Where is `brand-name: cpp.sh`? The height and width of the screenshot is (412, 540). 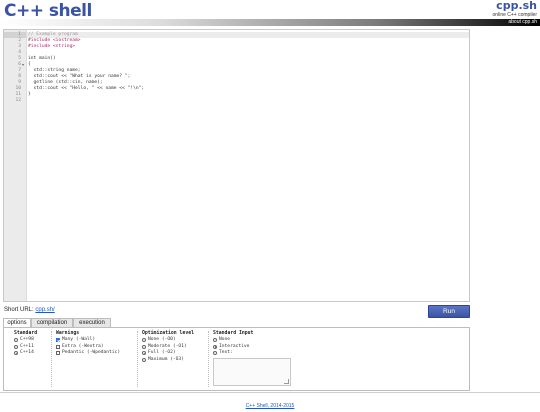
brand-name: cpp.sh is located at coordinates (515, 6).